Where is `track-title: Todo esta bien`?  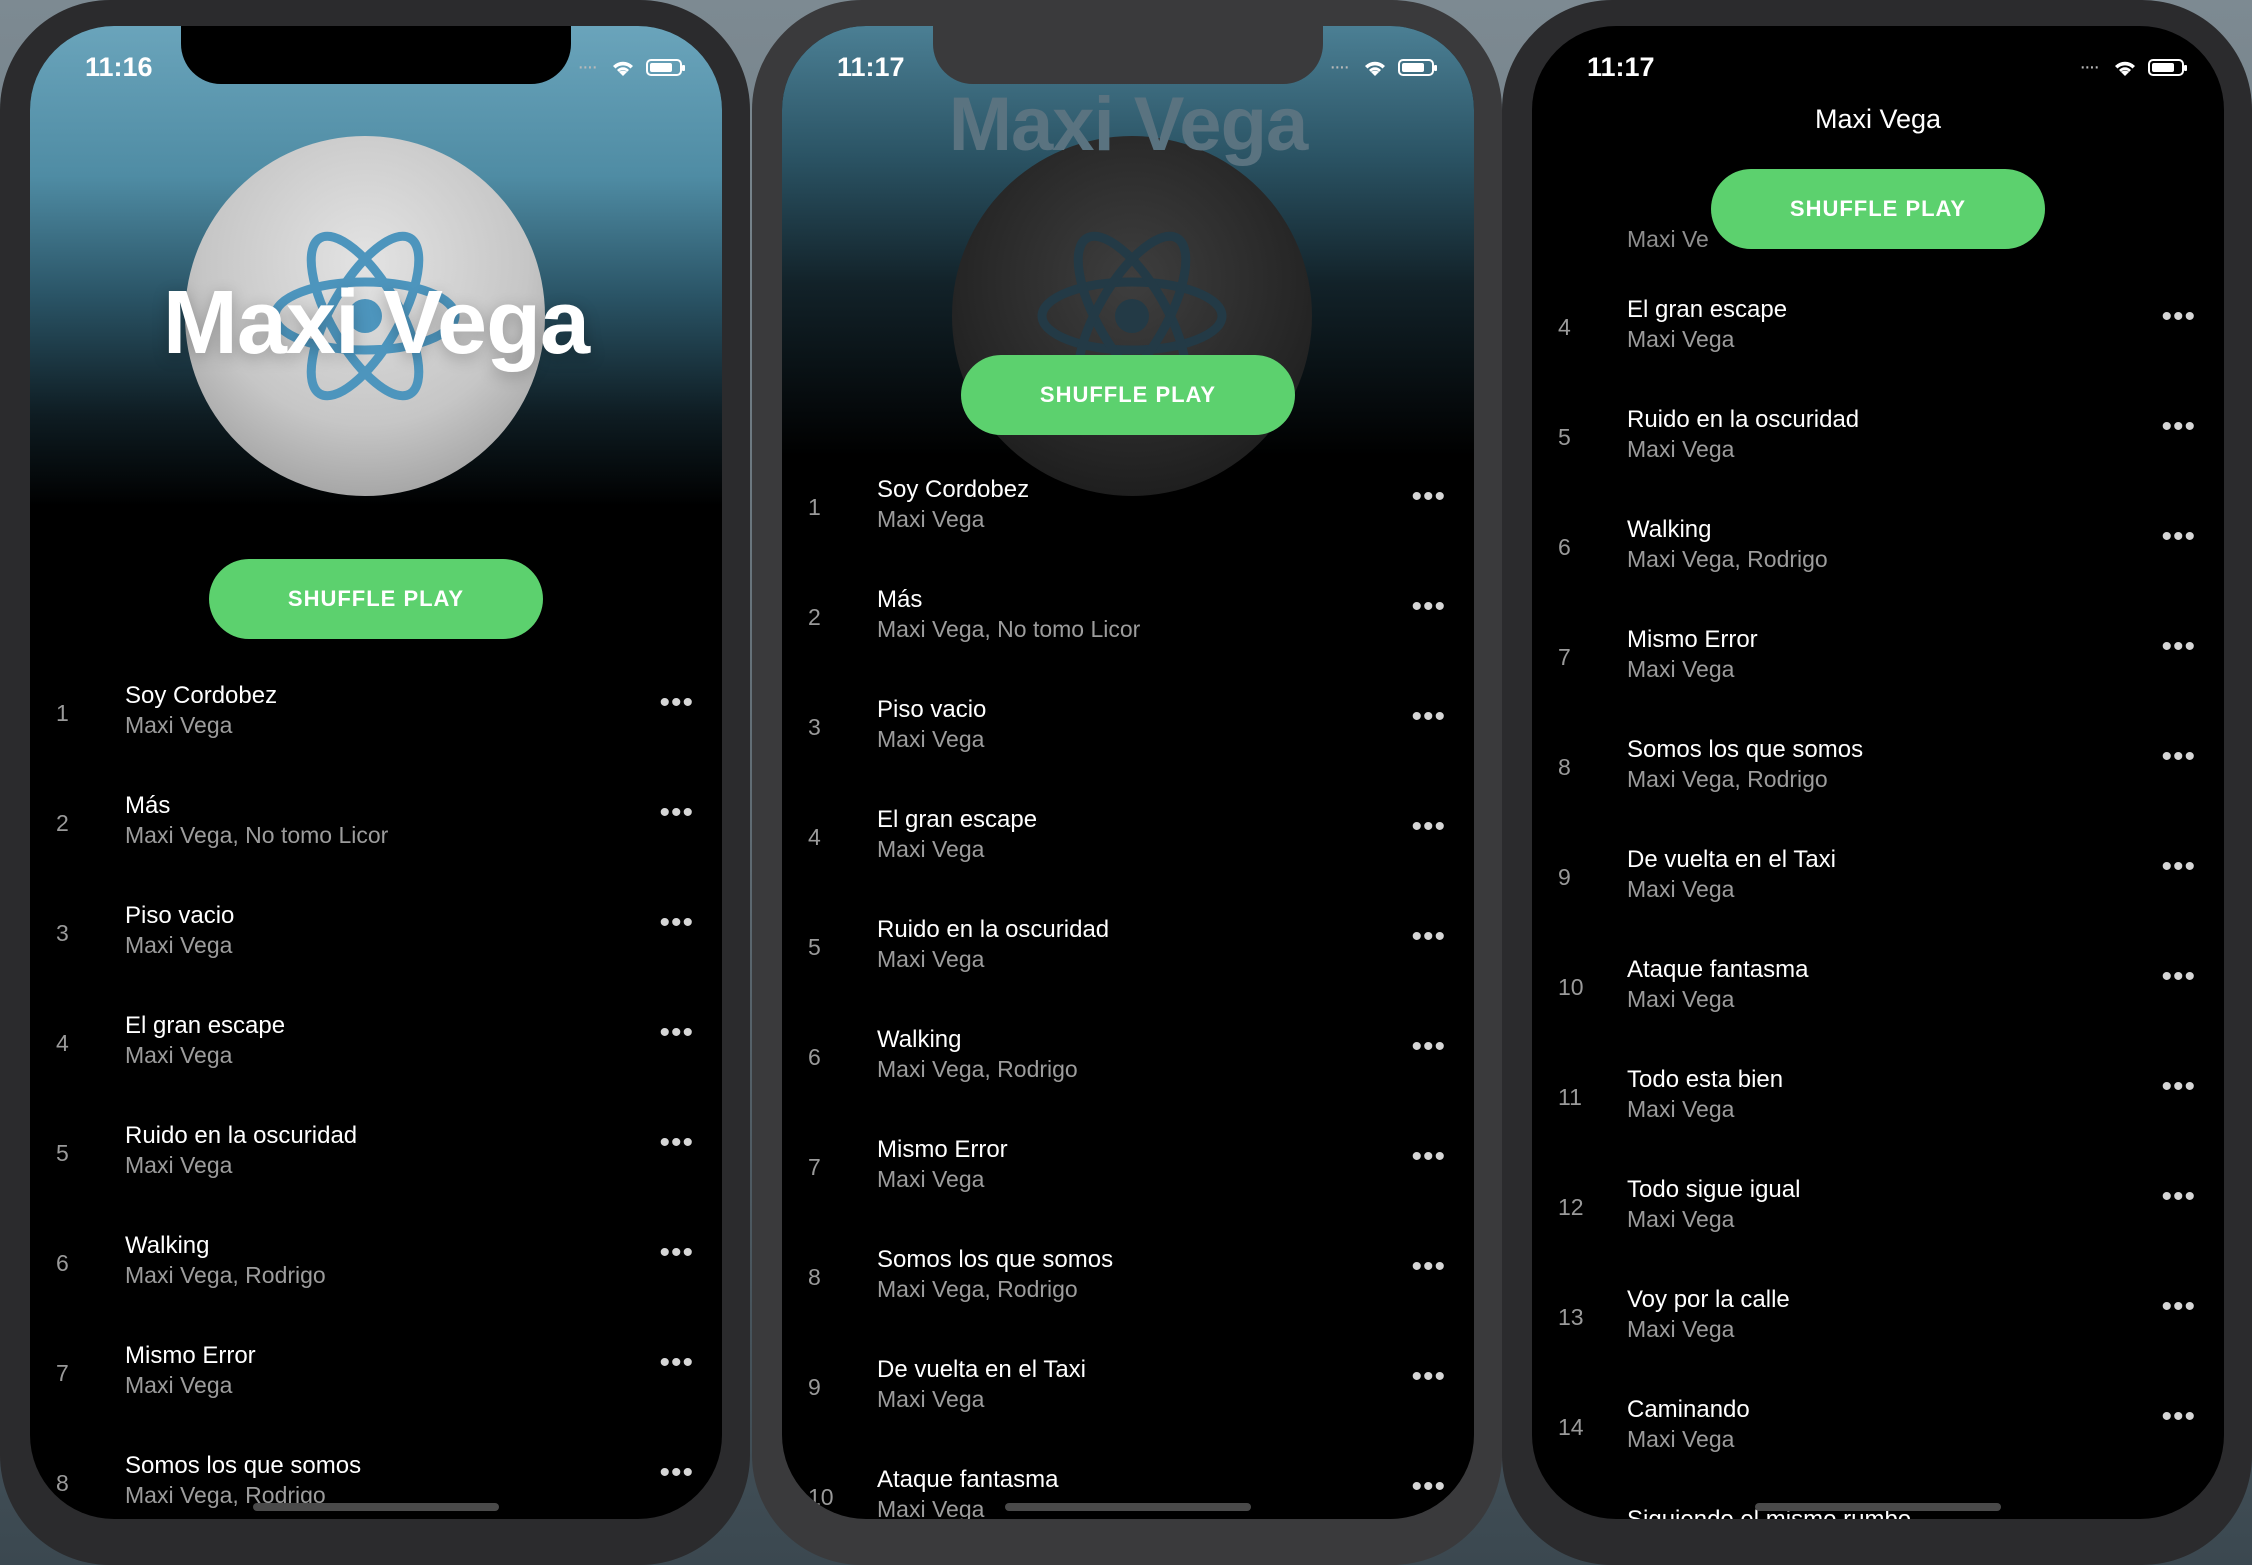
track-title: Todo esta bien is located at coordinates (1705, 1079).